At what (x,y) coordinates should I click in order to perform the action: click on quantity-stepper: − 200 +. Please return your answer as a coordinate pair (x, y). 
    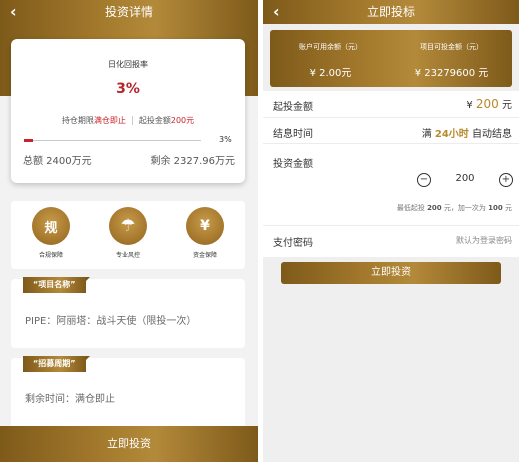
    Looking at the image, I should click on (465, 181).